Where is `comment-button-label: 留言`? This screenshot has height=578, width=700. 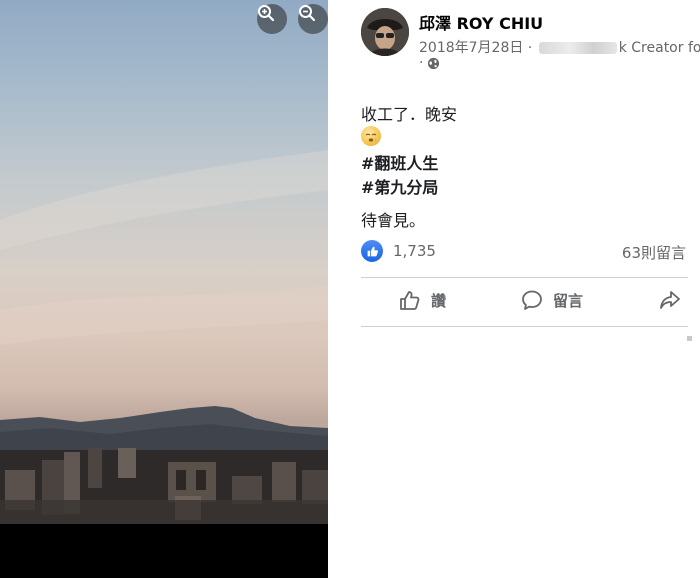
comment-button-label: 留言 is located at coordinates (568, 300).